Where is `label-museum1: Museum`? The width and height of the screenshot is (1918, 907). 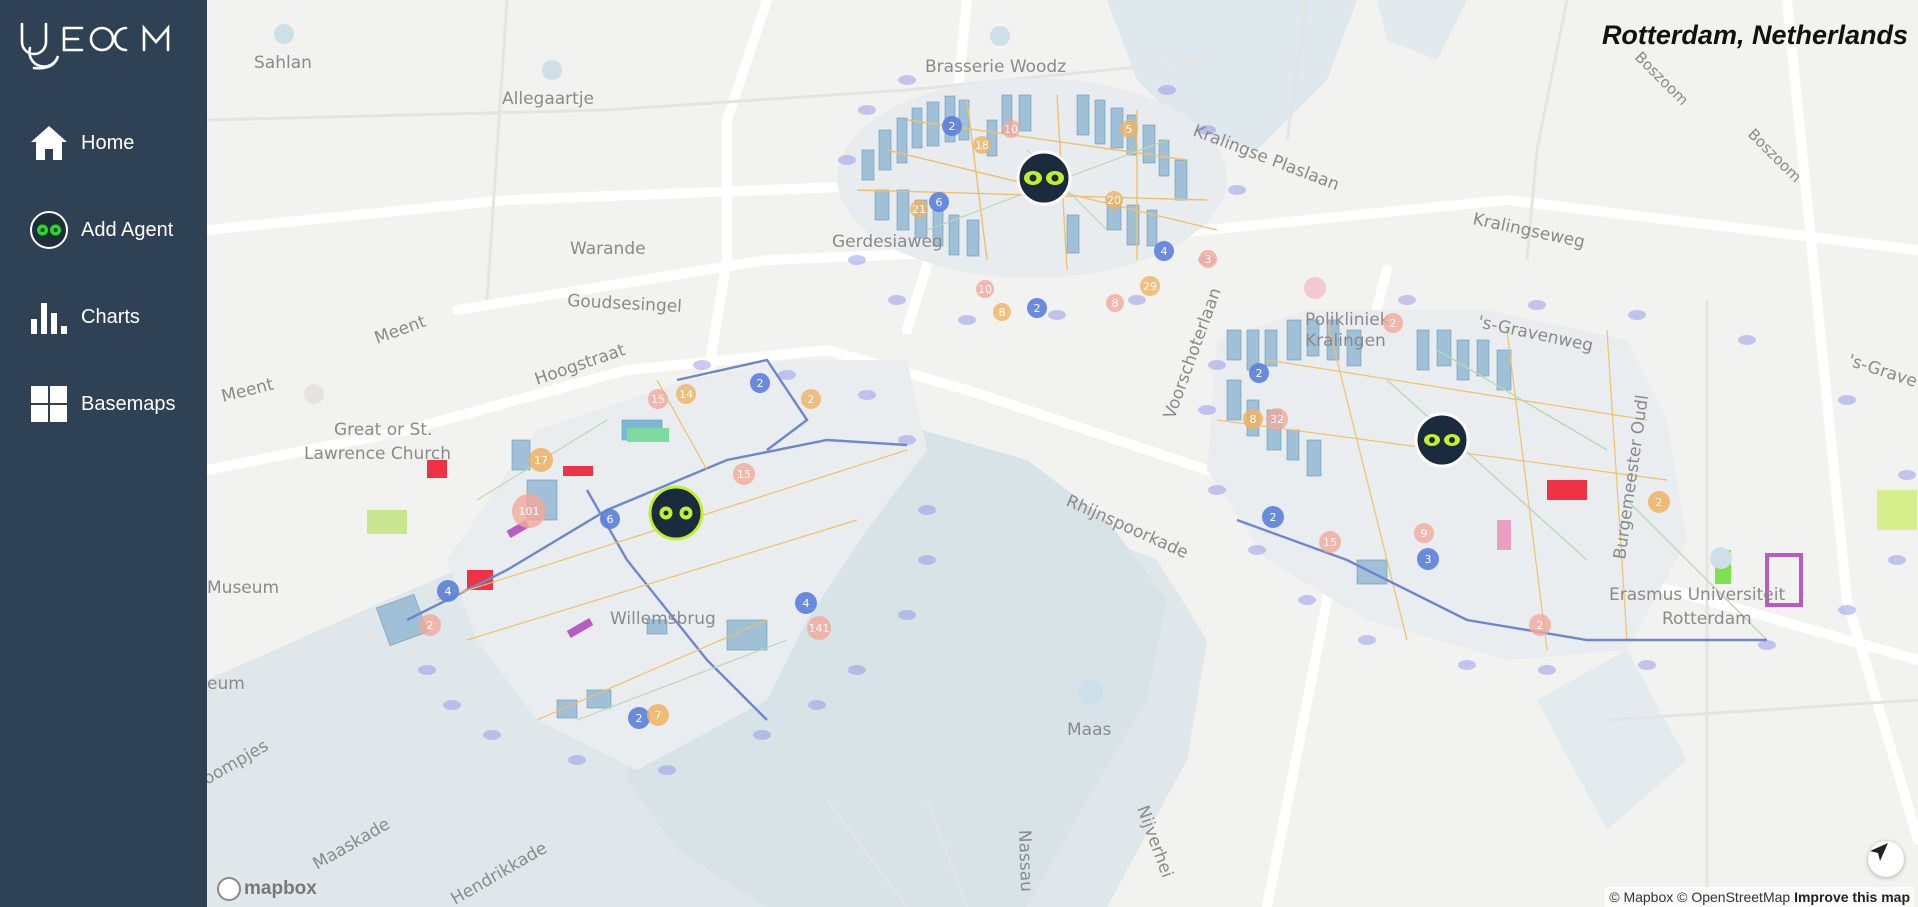 label-museum1: Museum is located at coordinates (243, 588).